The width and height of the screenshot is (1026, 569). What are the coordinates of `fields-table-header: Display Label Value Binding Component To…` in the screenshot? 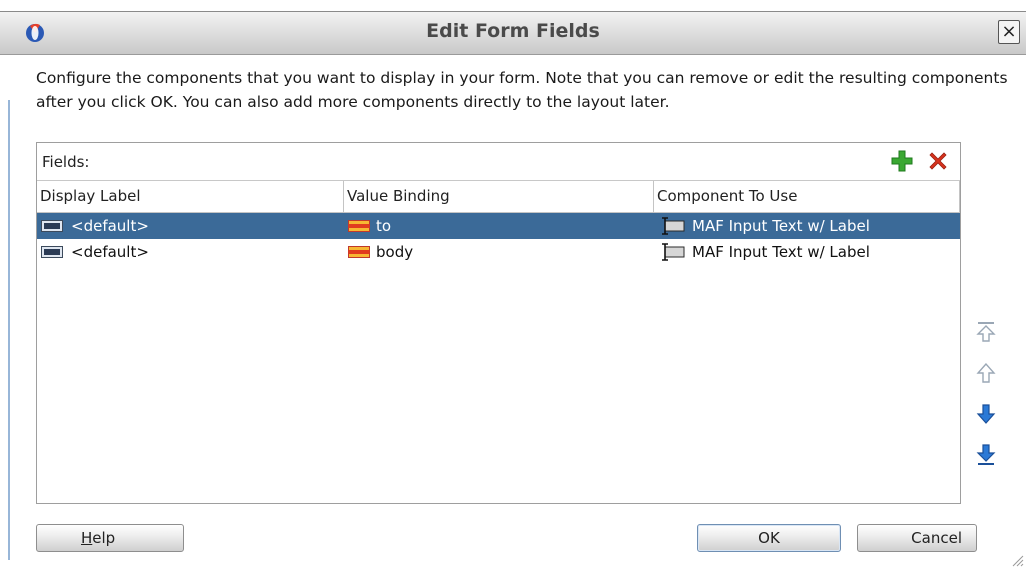 It's located at (498, 197).